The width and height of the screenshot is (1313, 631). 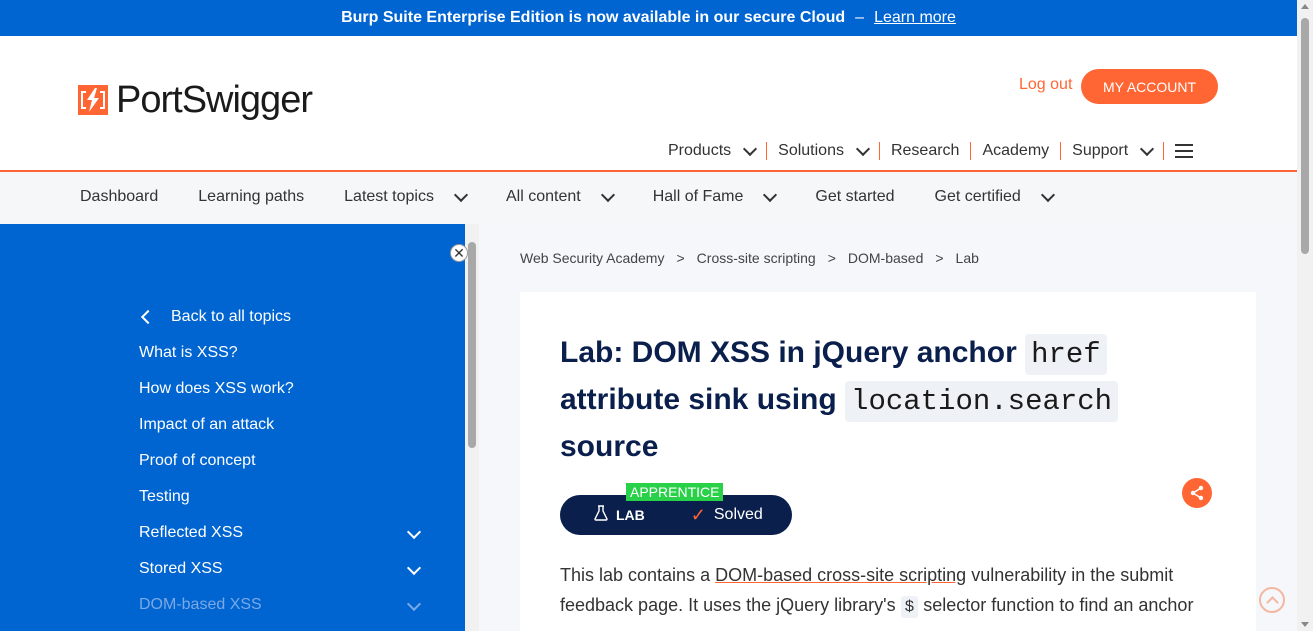 I want to click on nav-products: Products, so click(x=713, y=150).